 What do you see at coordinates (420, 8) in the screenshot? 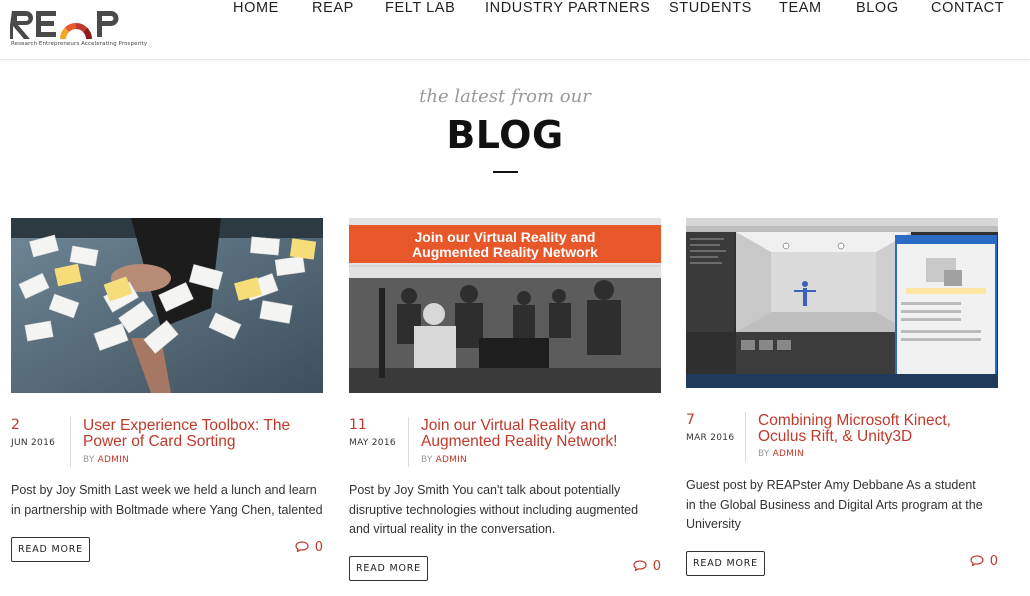
I see `nav-felt-lab: FELT LAB` at bounding box center [420, 8].